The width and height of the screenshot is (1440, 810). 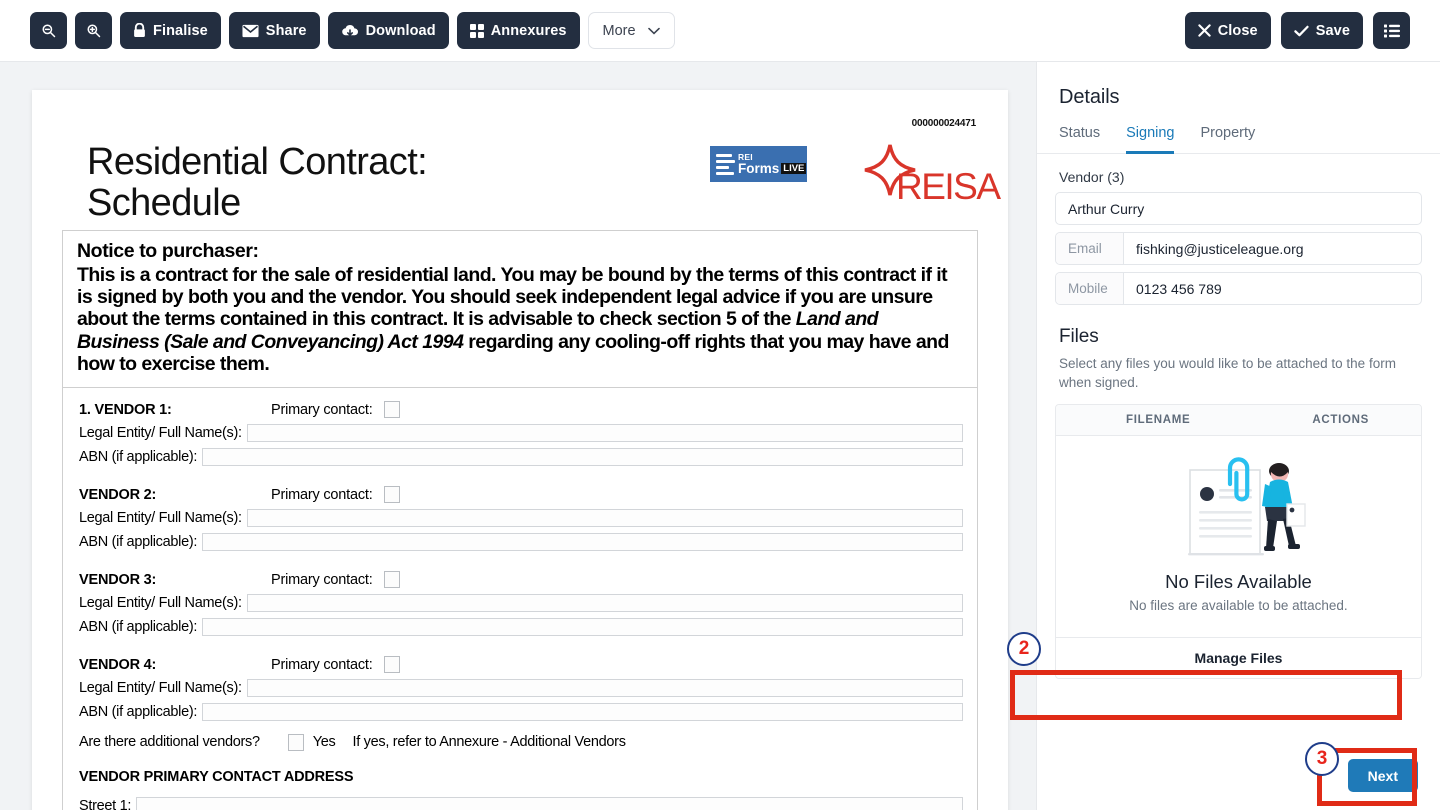 I want to click on vendor-heading-row: VENDOR 3: Primary contact:, so click(x=521, y=579).